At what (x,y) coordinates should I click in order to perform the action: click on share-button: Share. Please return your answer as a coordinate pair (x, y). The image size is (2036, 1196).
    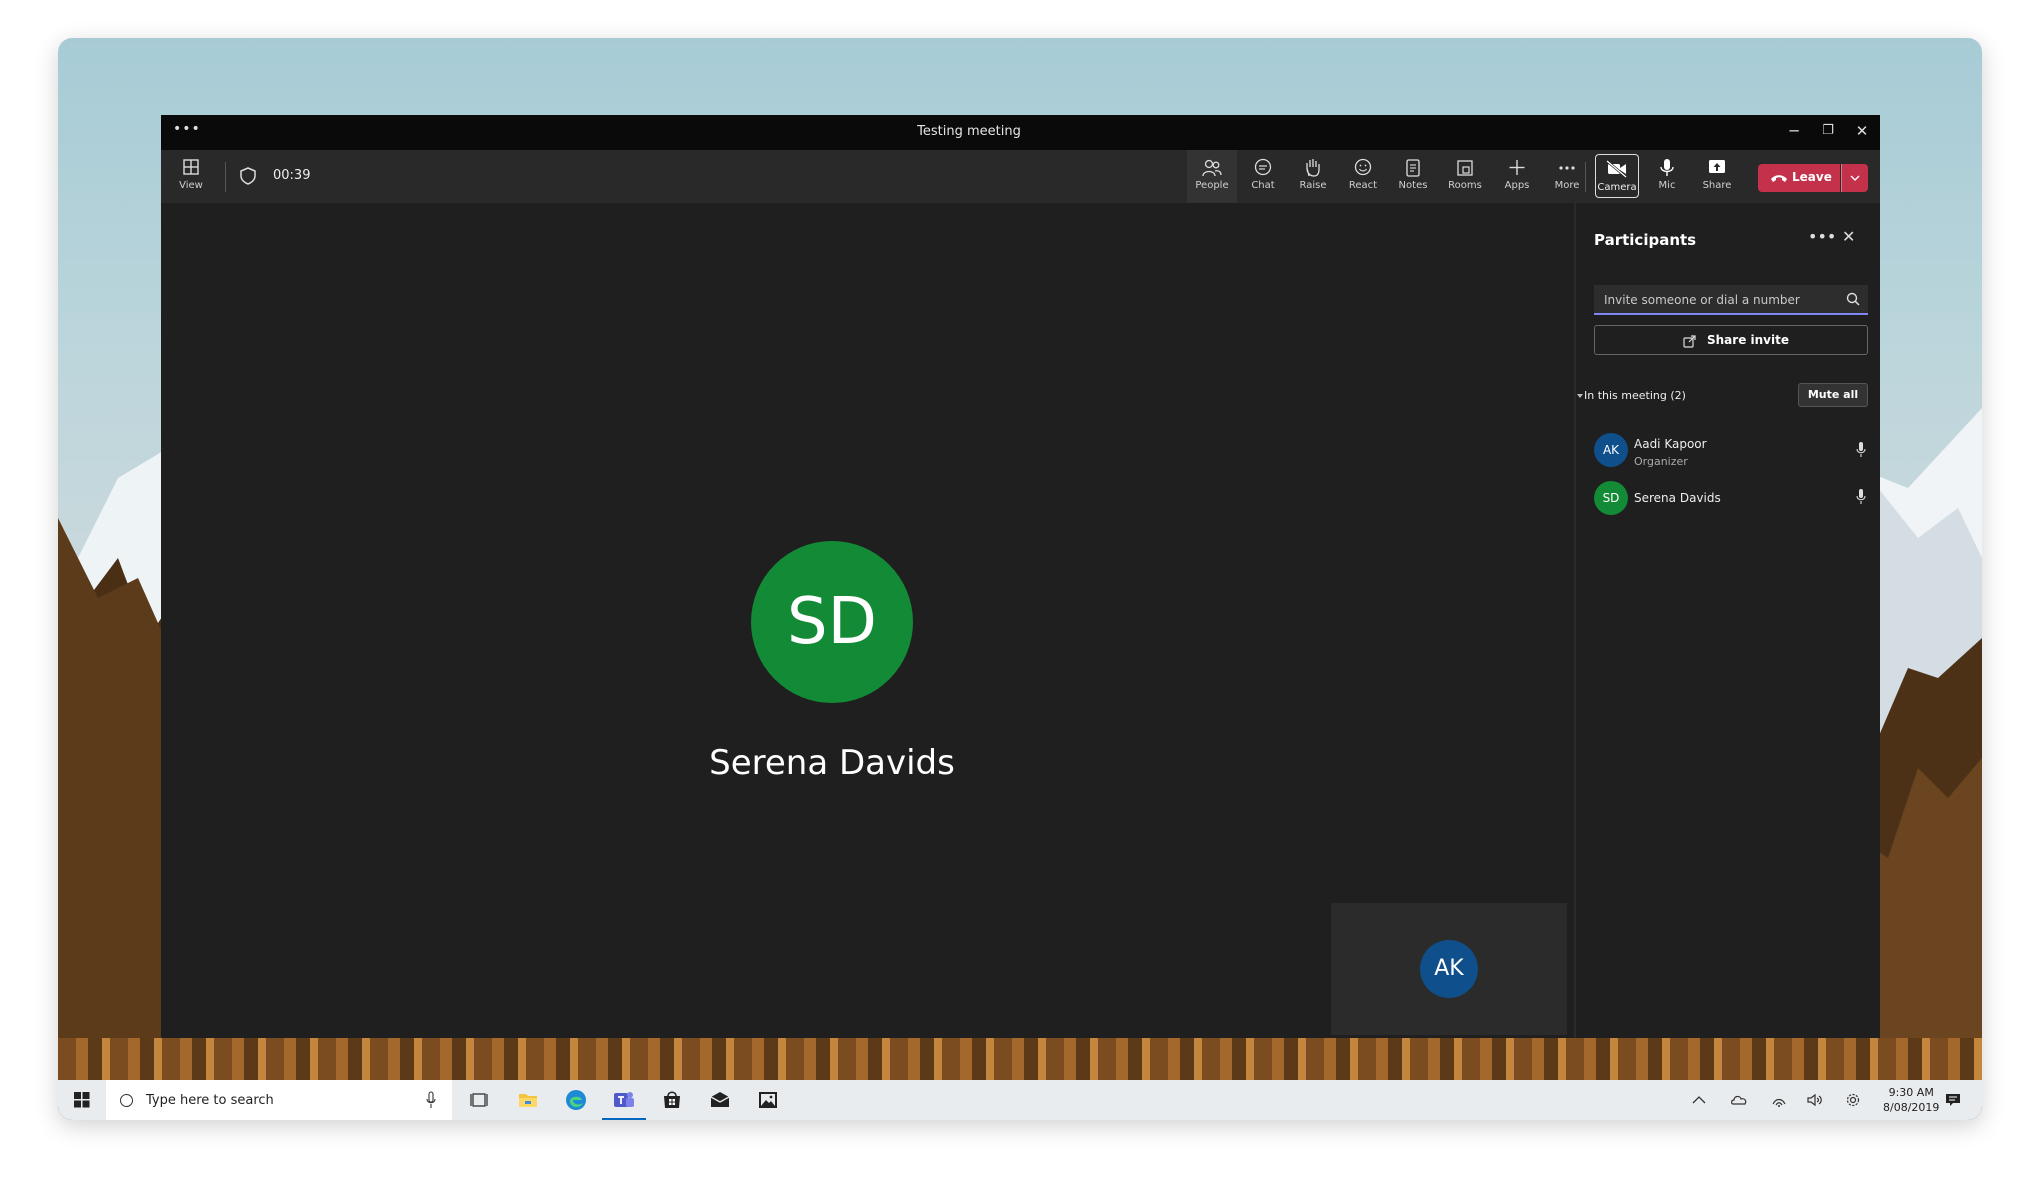
    Looking at the image, I should click on (1717, 176).